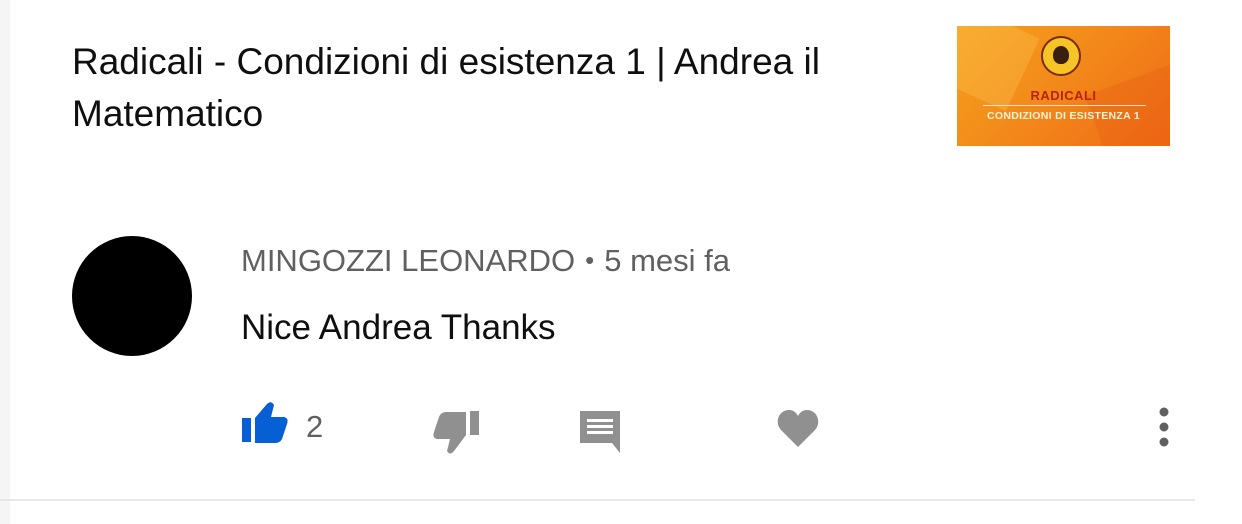 The height and width of the screenshot is (524, 1242). I want to click on heart-button, so click(798, 428).